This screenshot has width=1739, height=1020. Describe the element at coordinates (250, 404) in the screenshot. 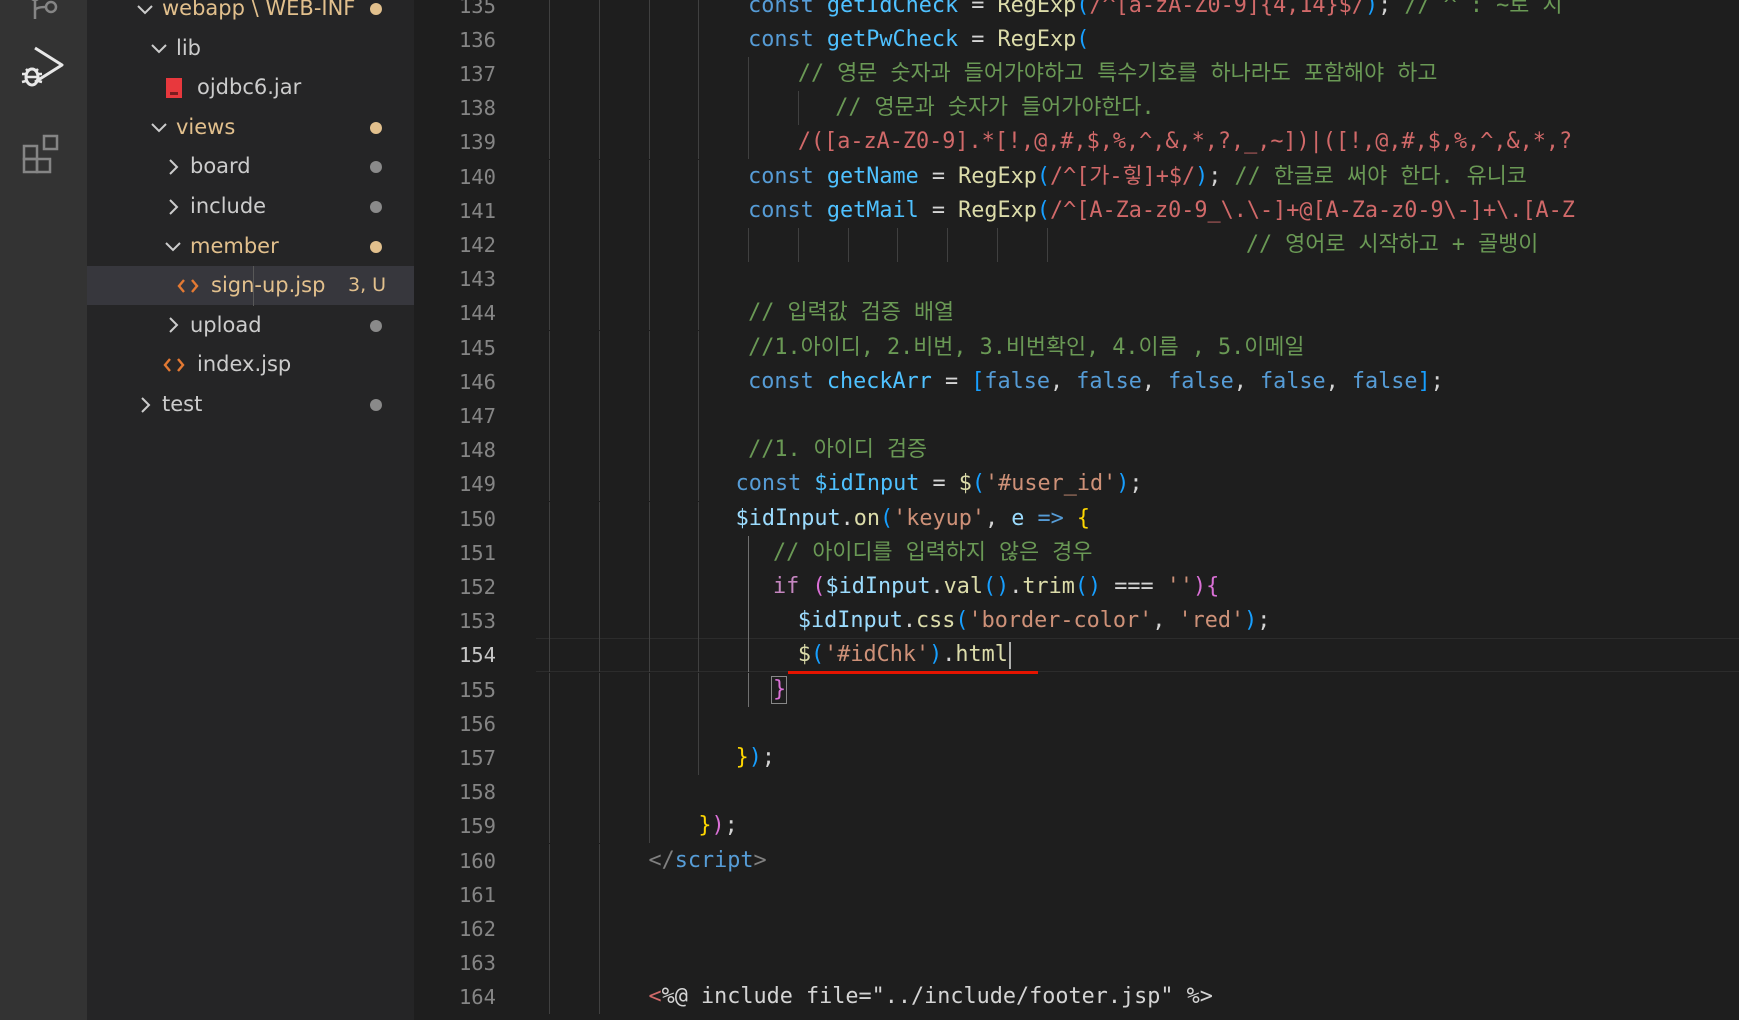

I see `tree-folder: test` at that location.